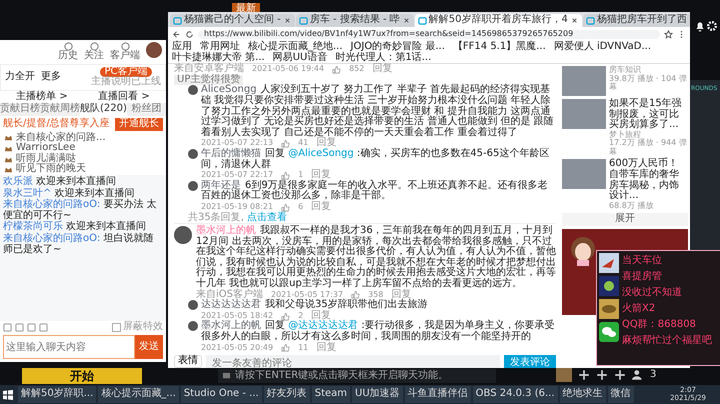  What do you see at coordinates (182, 47) in the screenshot?
I see `bookmark: 应用` at bounding box center [182, 47].